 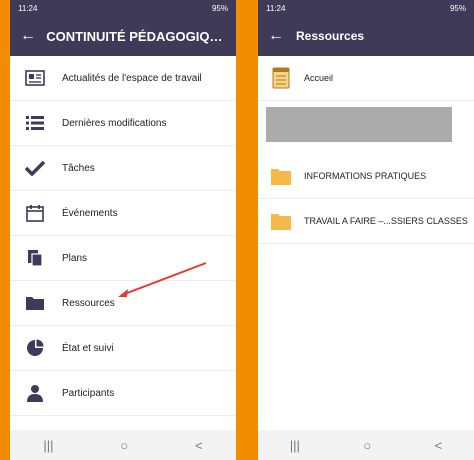 I want to click on menu-item-label: Dernières modifications, so click(x=114, y=123).